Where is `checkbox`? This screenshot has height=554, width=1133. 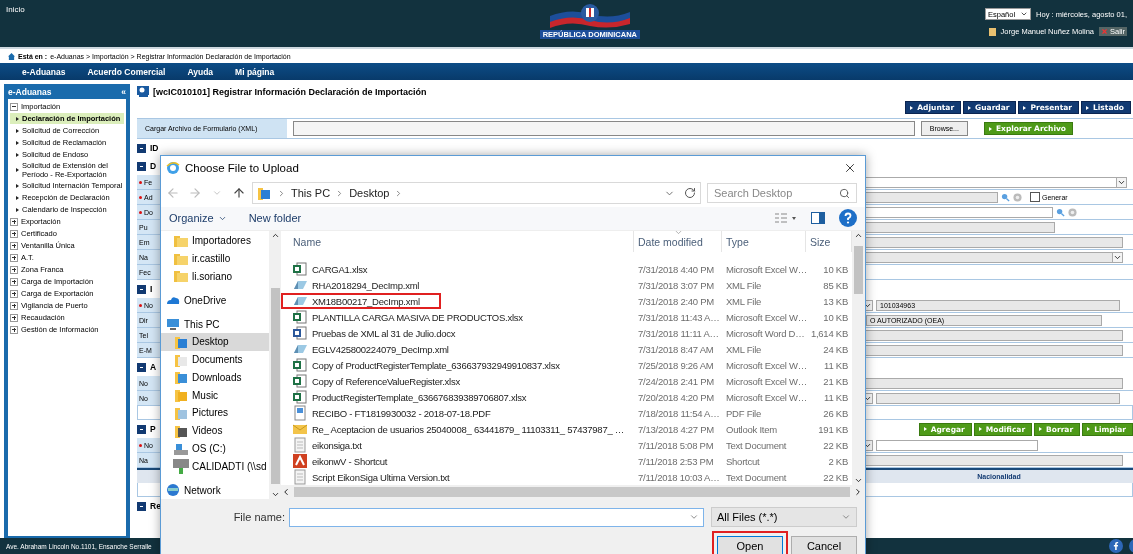 checkbox is located at coordinates (1035, 197).